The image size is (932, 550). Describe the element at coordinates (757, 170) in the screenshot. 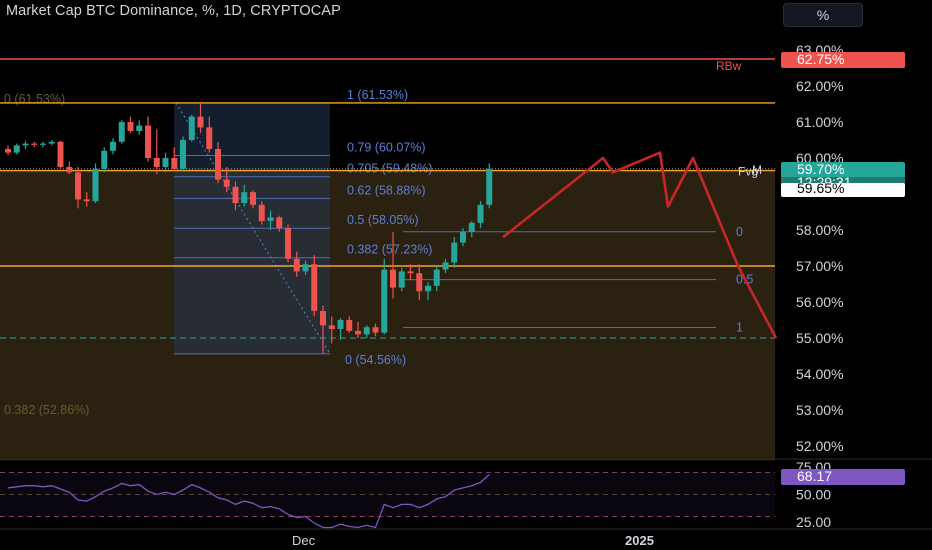

I see `marker-label: M` at that location.